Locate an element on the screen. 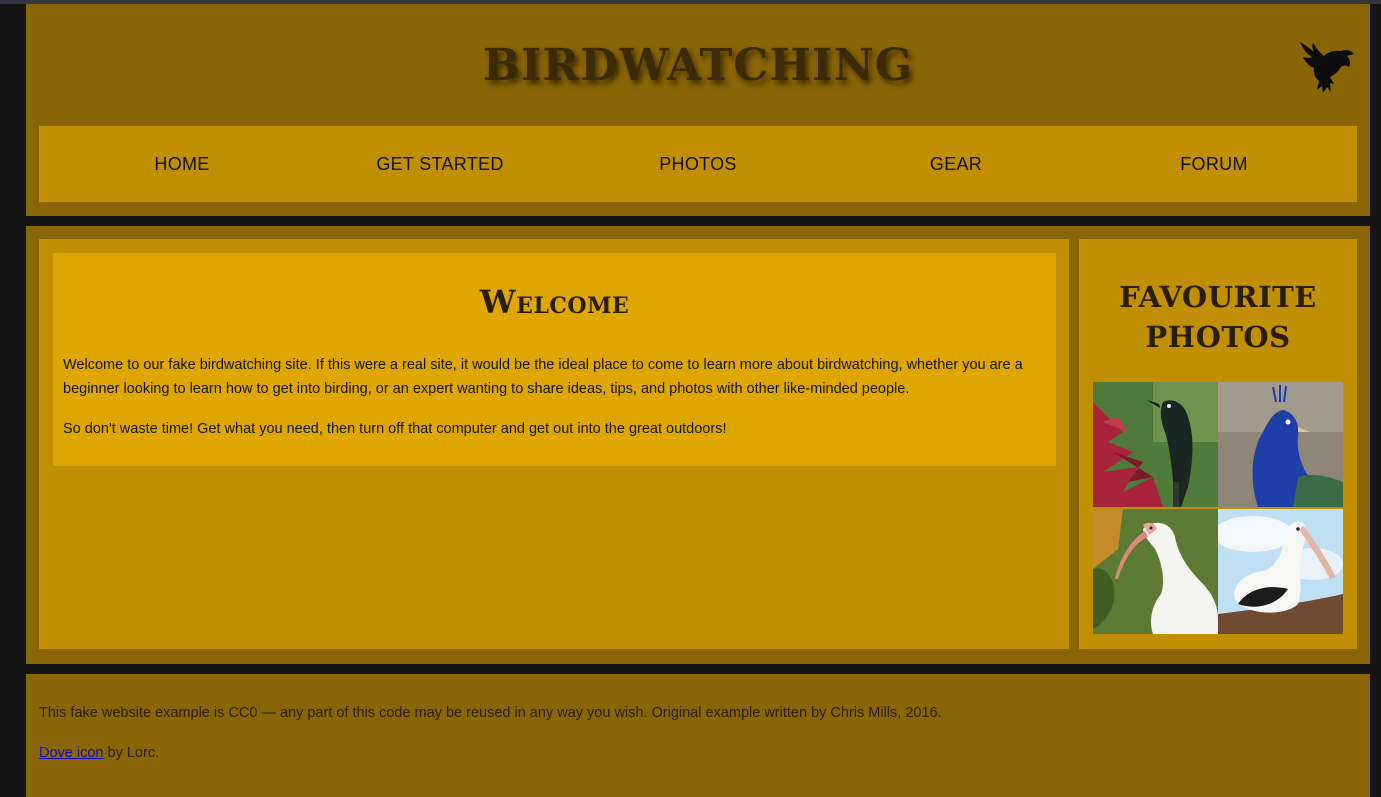  pelican-photo is located at coordinates (1280, 571).